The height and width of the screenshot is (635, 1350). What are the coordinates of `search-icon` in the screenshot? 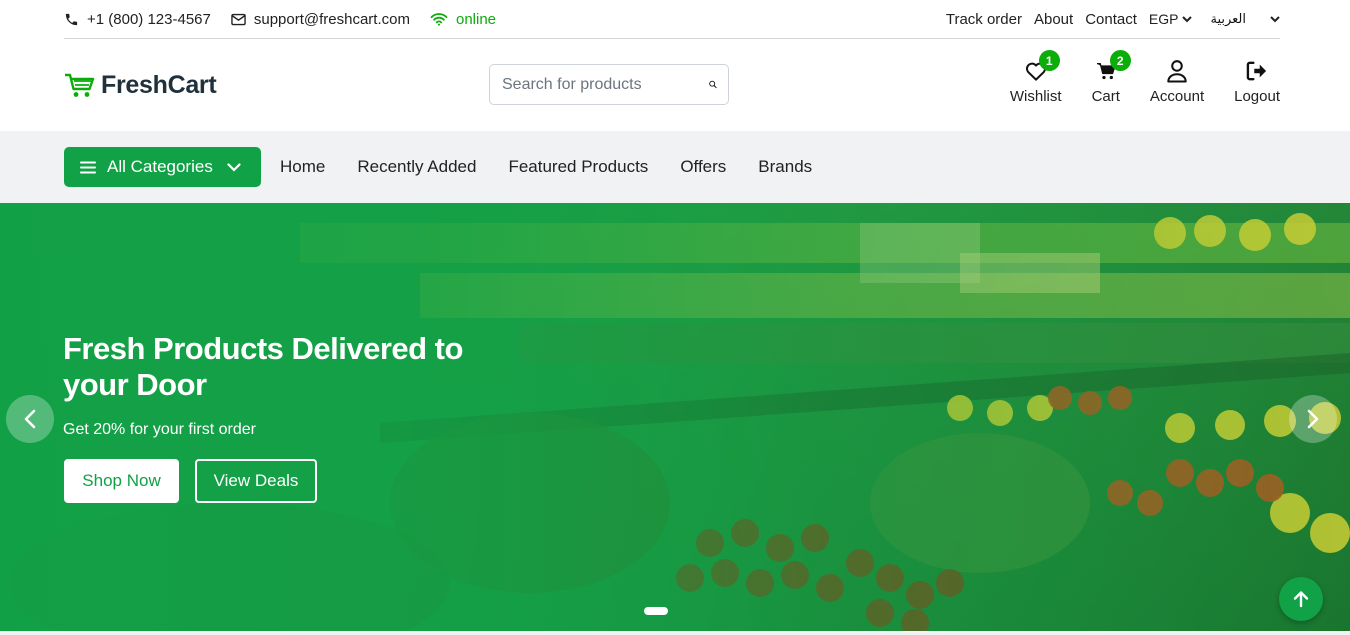 It's located at (713, 84).